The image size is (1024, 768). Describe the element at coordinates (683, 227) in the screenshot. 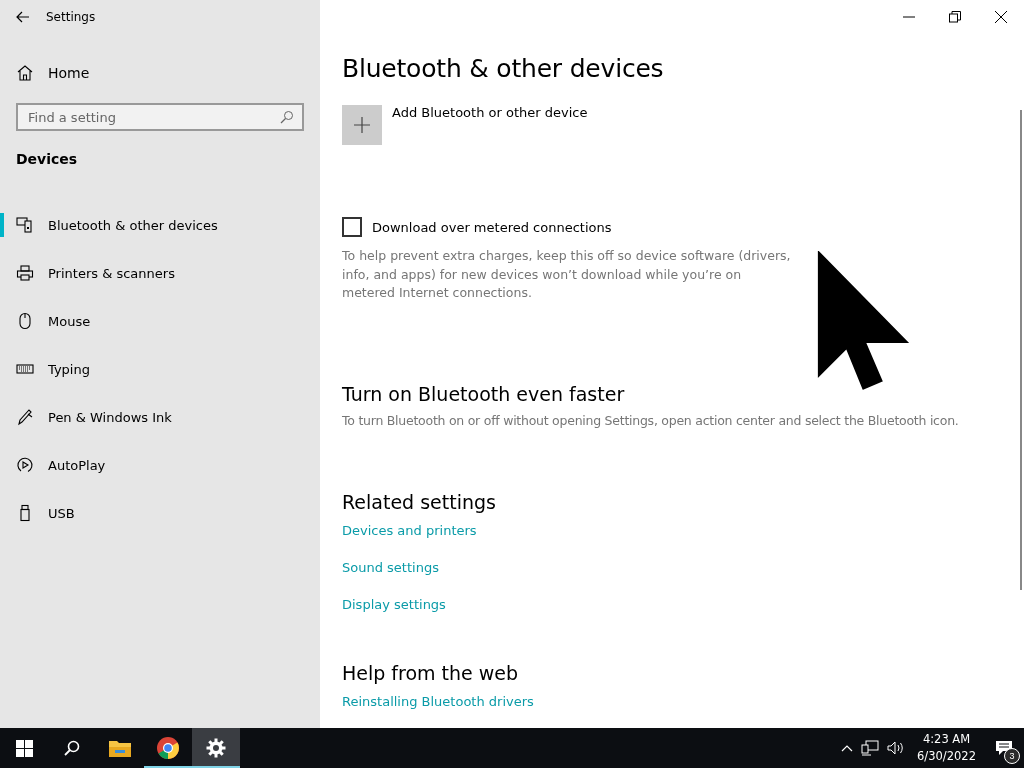

I see `metered-checkbox: Download over metered connections` at that location.